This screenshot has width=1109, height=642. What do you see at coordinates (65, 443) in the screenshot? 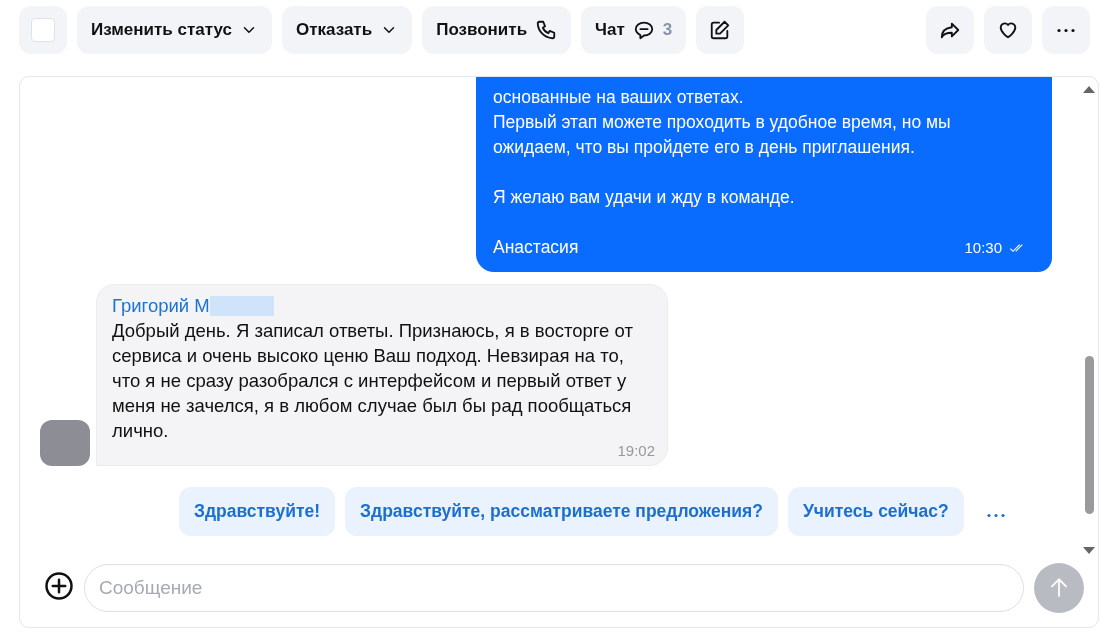
I see `avatar-placeholder` at bounding box center [65, 443].